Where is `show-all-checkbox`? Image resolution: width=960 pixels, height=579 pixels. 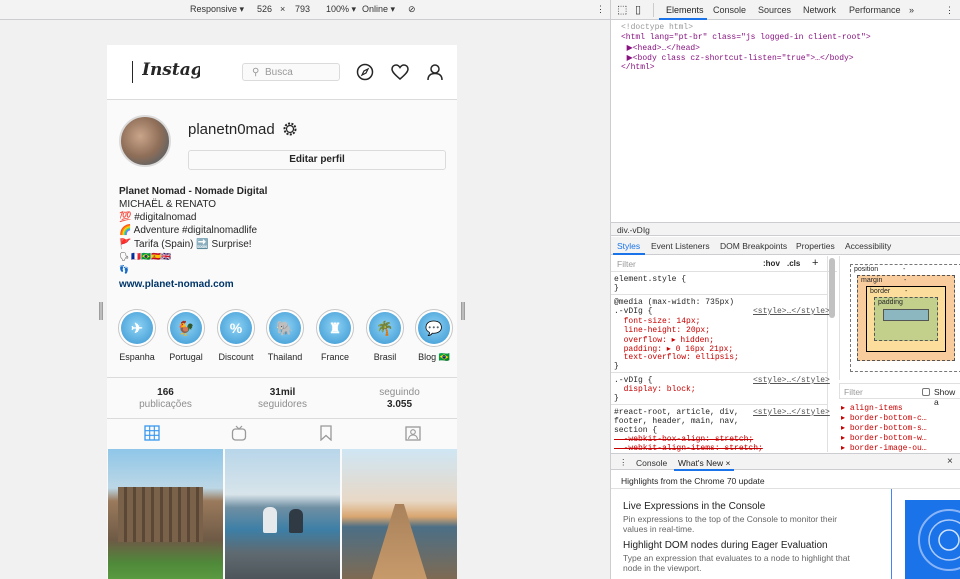
show-all-checkbox is located at coordinates (926, 392).